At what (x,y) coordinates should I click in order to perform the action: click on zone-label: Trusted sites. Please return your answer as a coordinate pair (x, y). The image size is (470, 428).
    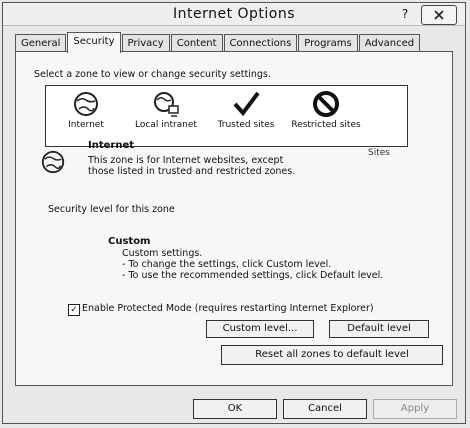
    Looking at the image, I should click on (246, 125).